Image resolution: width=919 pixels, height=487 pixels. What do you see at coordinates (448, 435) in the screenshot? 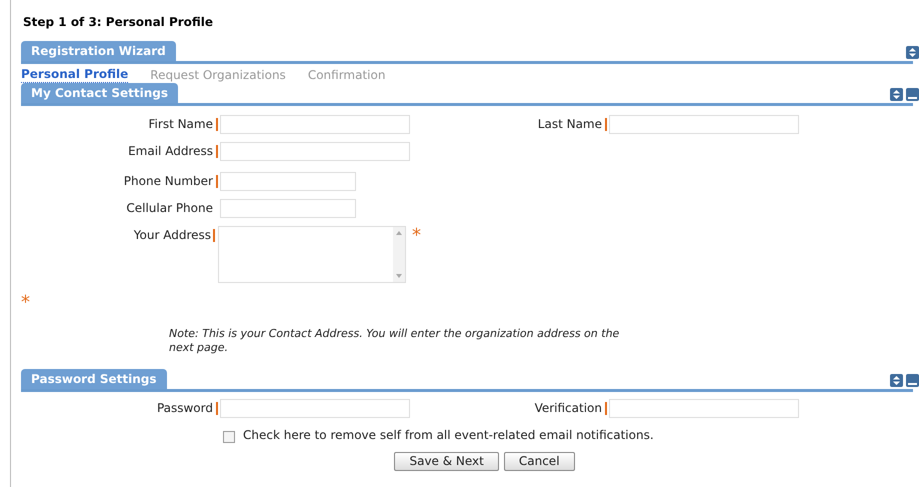
I see `checkbox-label: Check here to remove self from all event-related email notifications.` at bounding box center [448, 435].